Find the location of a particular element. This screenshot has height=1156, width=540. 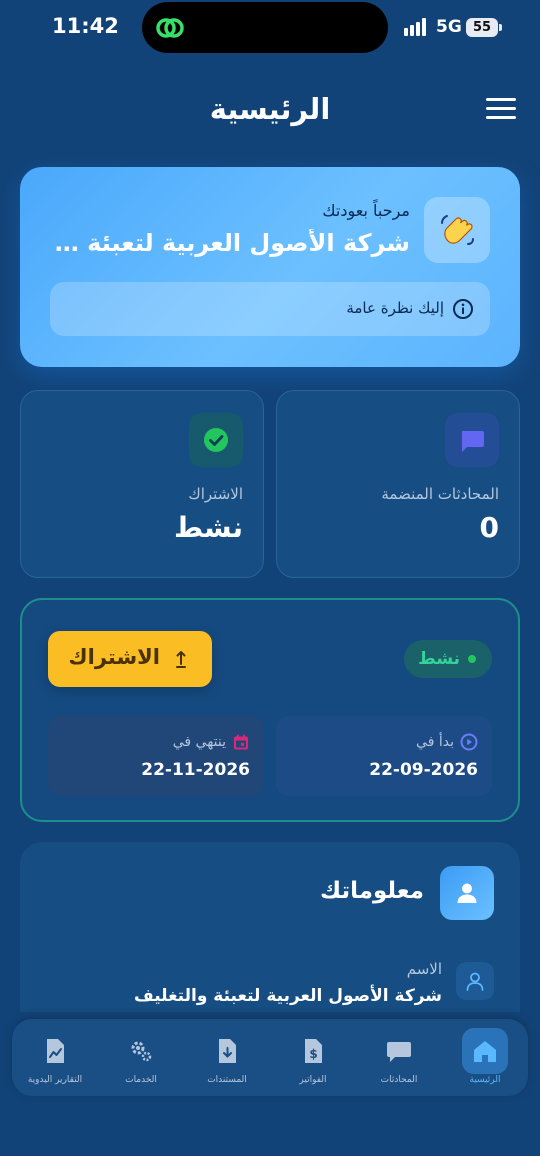

start-date-label: بدأ في is located at coordinates (435, 742).